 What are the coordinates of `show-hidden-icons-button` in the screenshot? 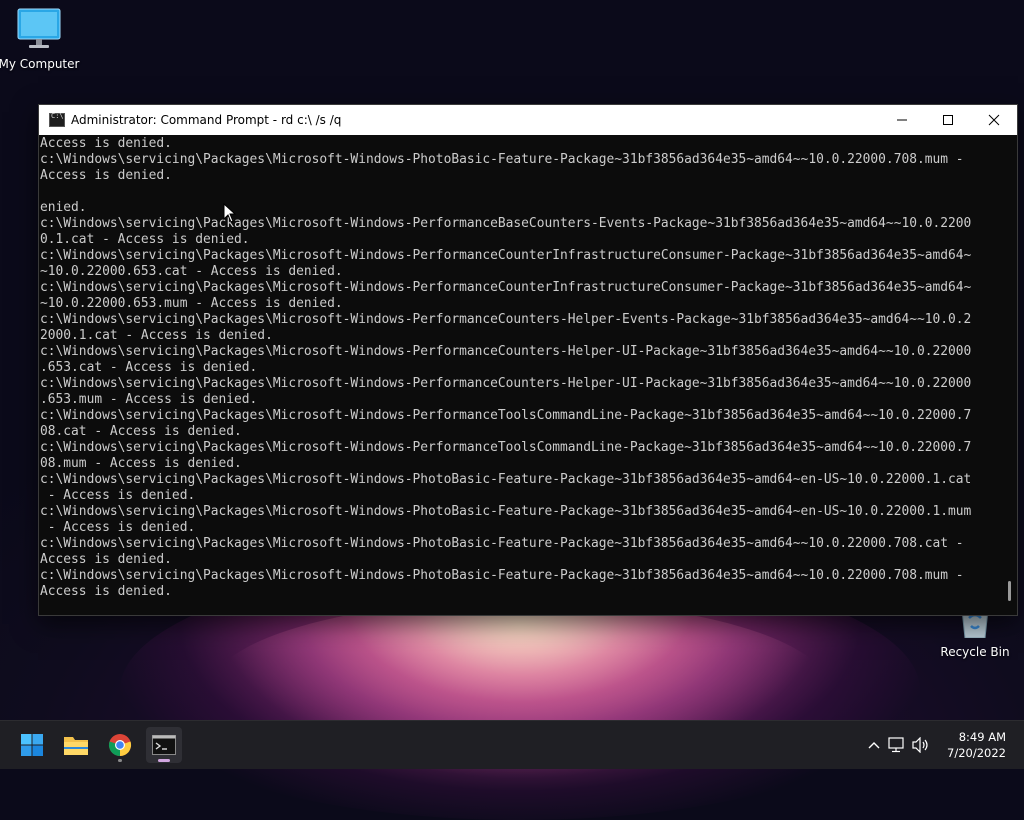 It's located at (874, 745).